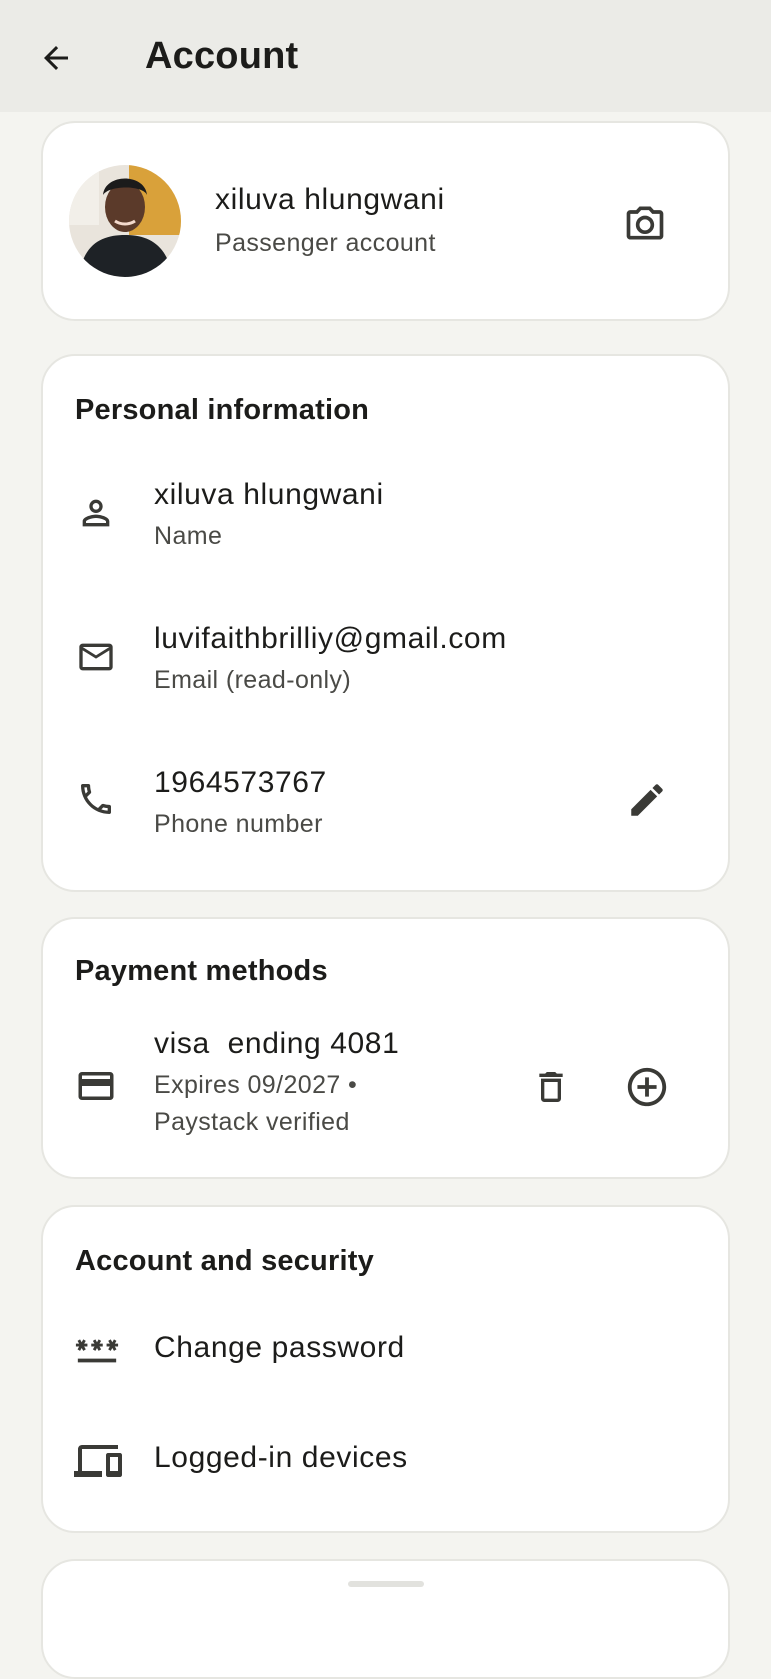 This screenshot has height=1679, width=771. What do you see at coordinates (279, 1347) in the screenshot?
I see `change-password-label: Change password` at bounding box center [279, 1347].